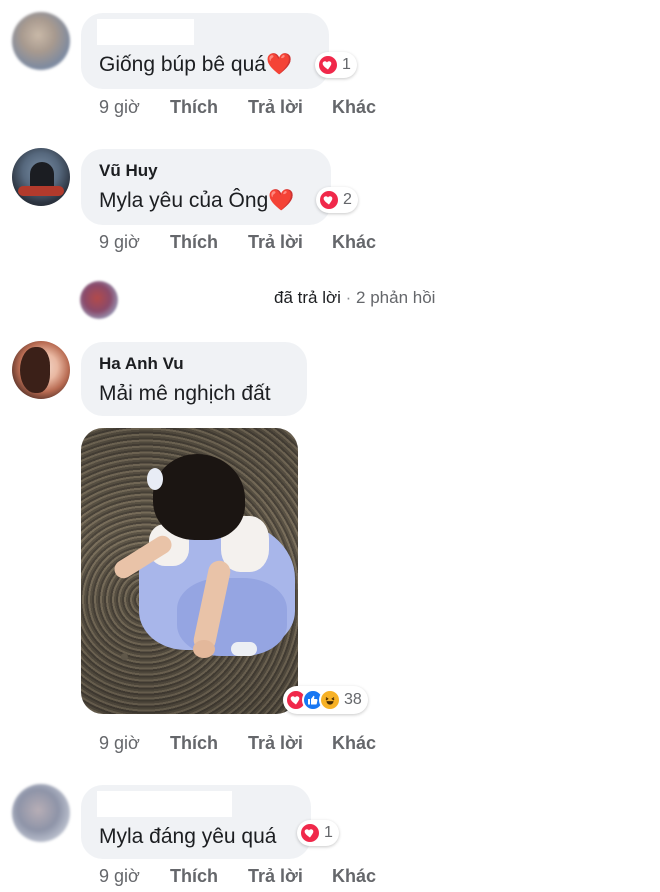 The height and width of the screenshot is (892, 660). I want to click on comment-text: Myla yêu của Ông❤️, so click(197, 200).